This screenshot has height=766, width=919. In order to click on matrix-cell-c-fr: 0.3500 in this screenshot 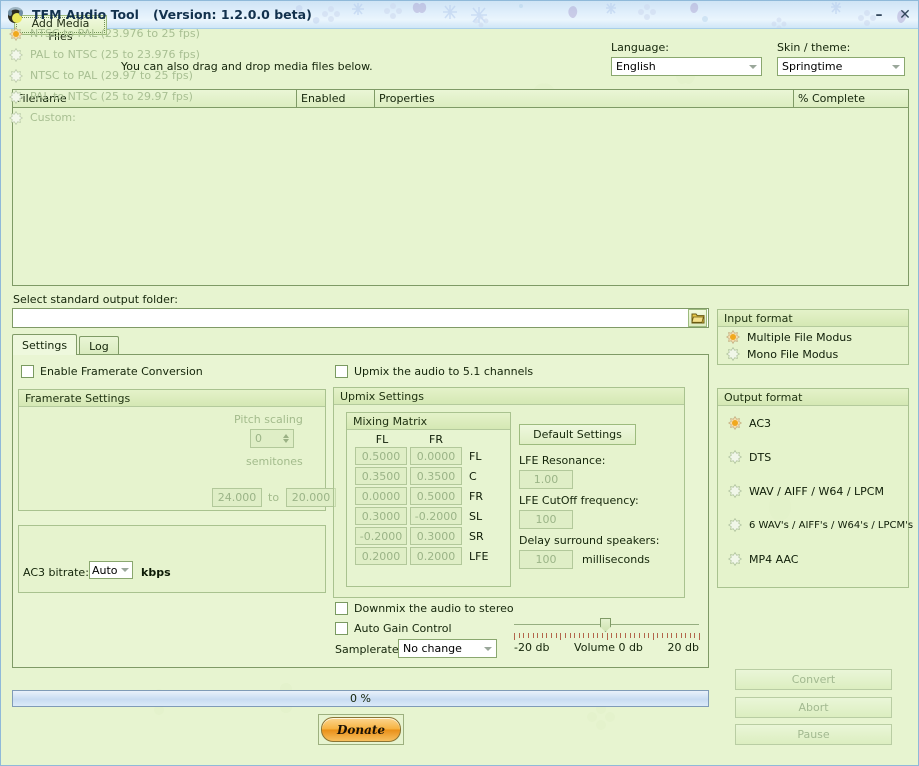, I will do `click(436, 476)`.